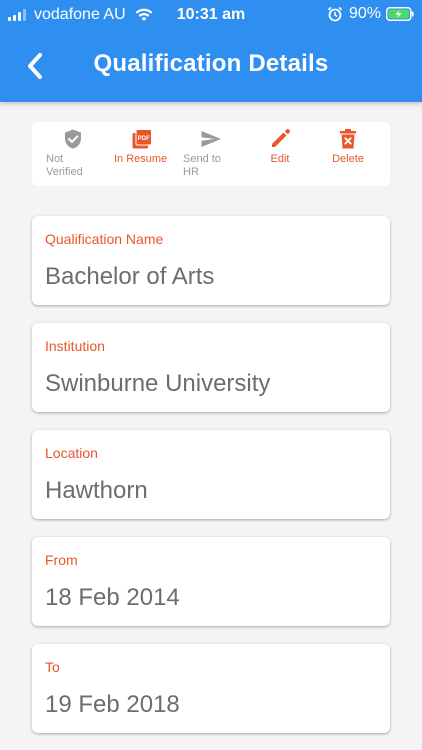 This screenshot has width=422, height=750. Describe the element at coordinates (280, 159) in the screenshot. I see `edit-label: Edit` at that location.